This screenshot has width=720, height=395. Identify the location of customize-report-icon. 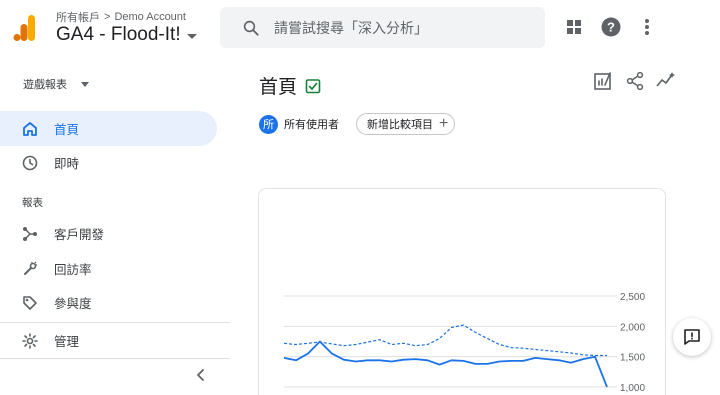
(603, 81).